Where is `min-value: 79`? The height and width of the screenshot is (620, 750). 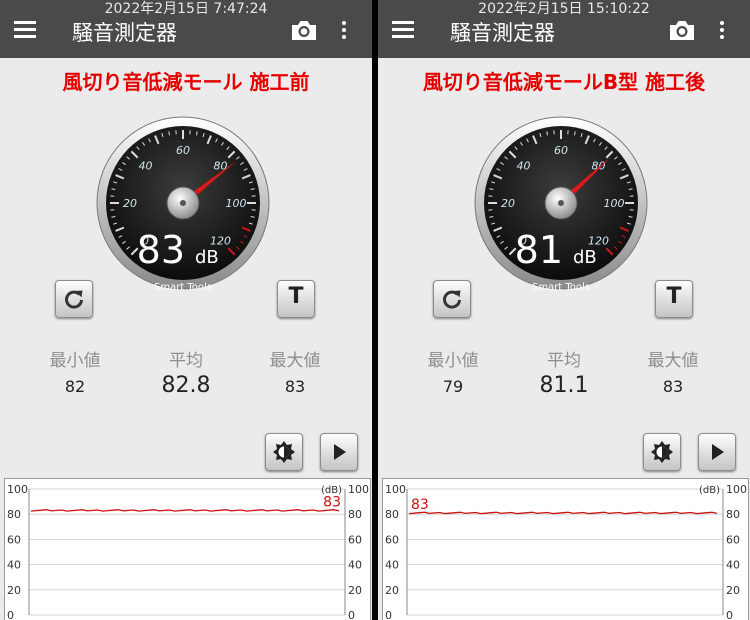
min-value: 79 is located at coordinates (453, 386).